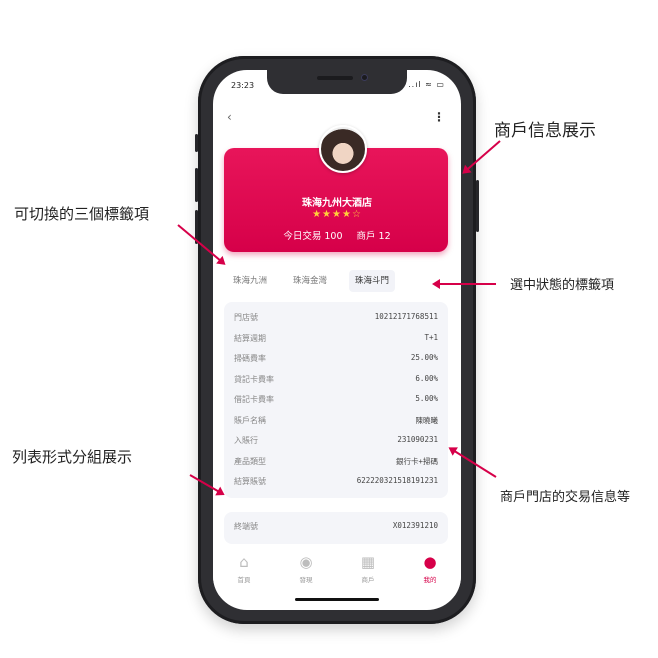 The width and height of the screenshot is (658, 658). Describe the element at coordinates (343, 149) in the screenshot. I see `avatar` at that location.